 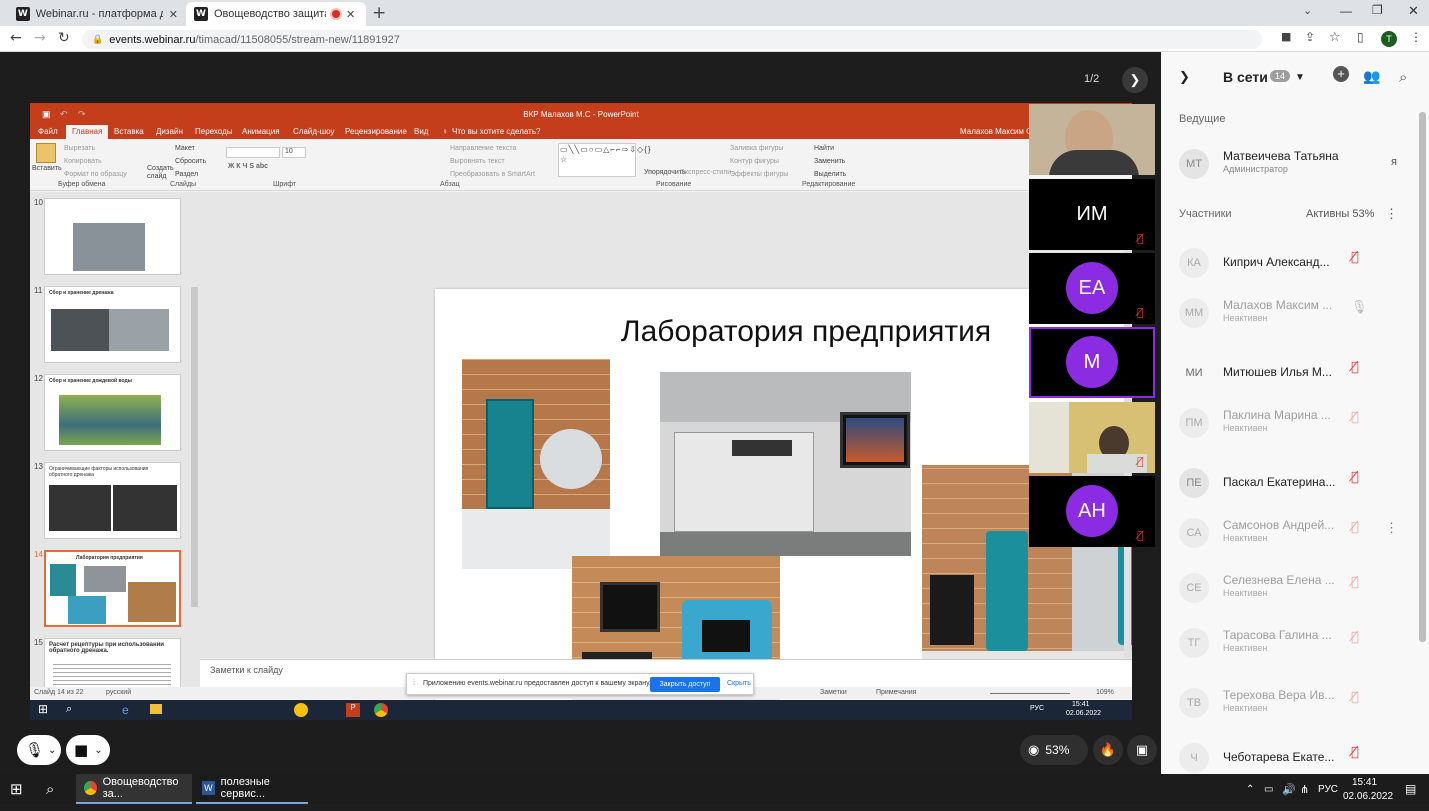 What do you see at coordinates (1142, 750) in the screenshot?
I see `layout-button: ▣` at bounding box center [1142, 750].